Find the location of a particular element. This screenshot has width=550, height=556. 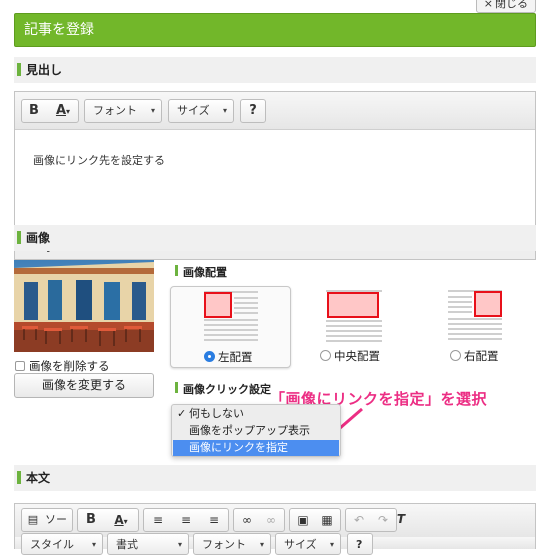

body-format-group: B A▾ is located at coordinates (108, 520).